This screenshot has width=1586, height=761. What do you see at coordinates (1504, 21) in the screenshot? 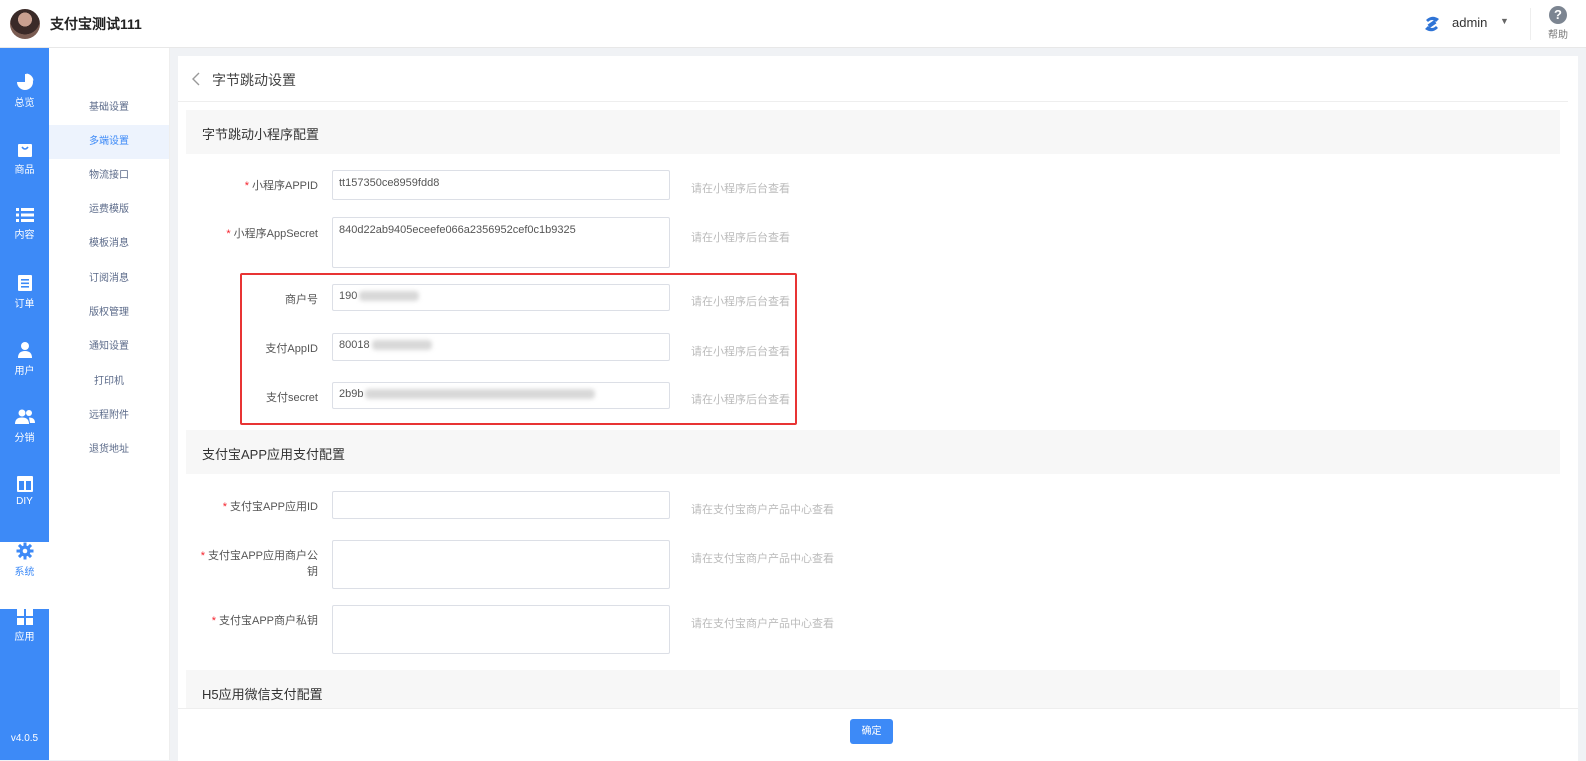
I see `chevron-down-icon: ▼` at bounding box center [1504, 21].